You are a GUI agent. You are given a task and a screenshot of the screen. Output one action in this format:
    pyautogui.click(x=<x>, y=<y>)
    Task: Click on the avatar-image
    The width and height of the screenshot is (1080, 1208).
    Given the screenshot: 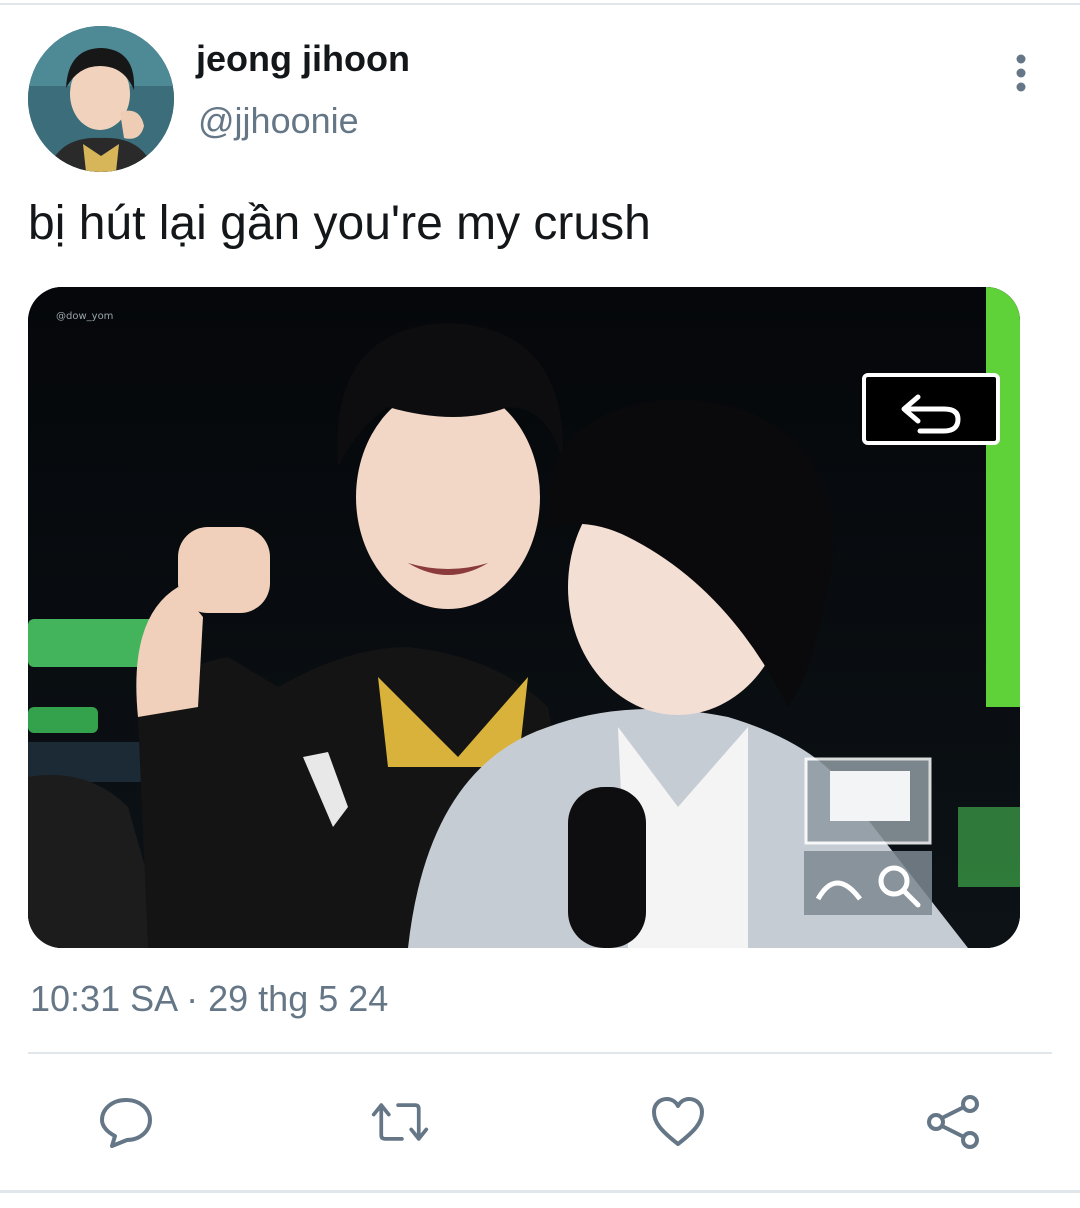 What is the action you would take?
    pyautogui.click(x=101, y=99)
    